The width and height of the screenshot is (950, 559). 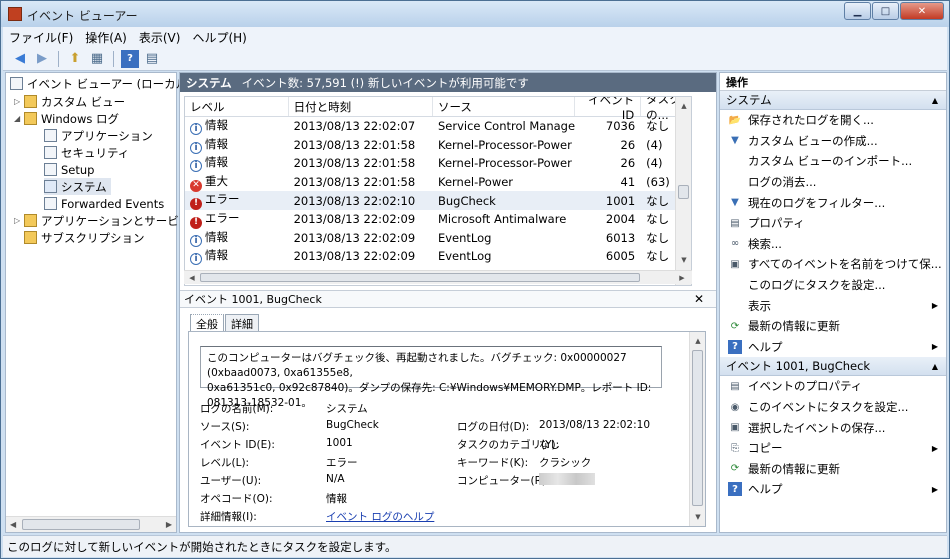 I want to click on title-bar: イベント ビューアー ▁ □ ✕, so click(x=475, y=14).